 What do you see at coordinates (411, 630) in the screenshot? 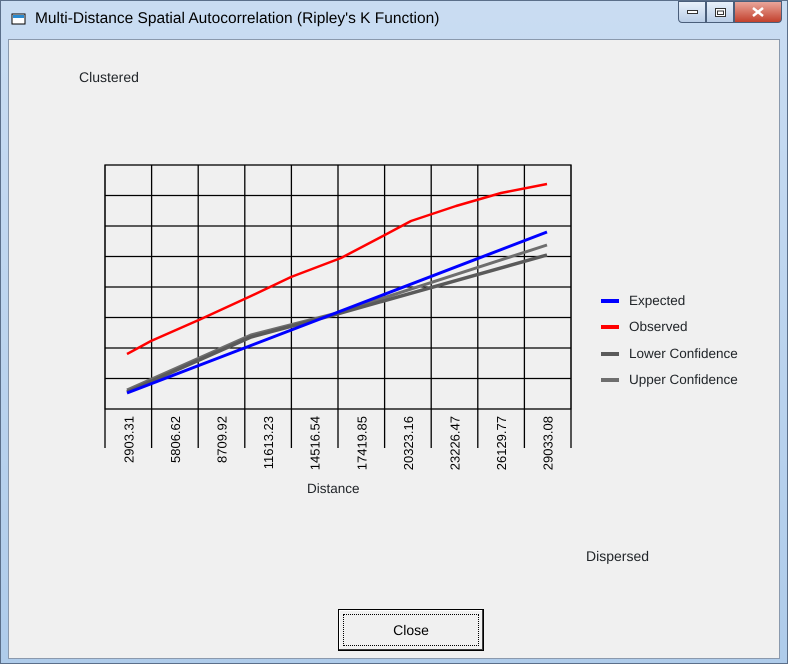
I see `close-dialog-button: Close` at bounding box center [411, 630].